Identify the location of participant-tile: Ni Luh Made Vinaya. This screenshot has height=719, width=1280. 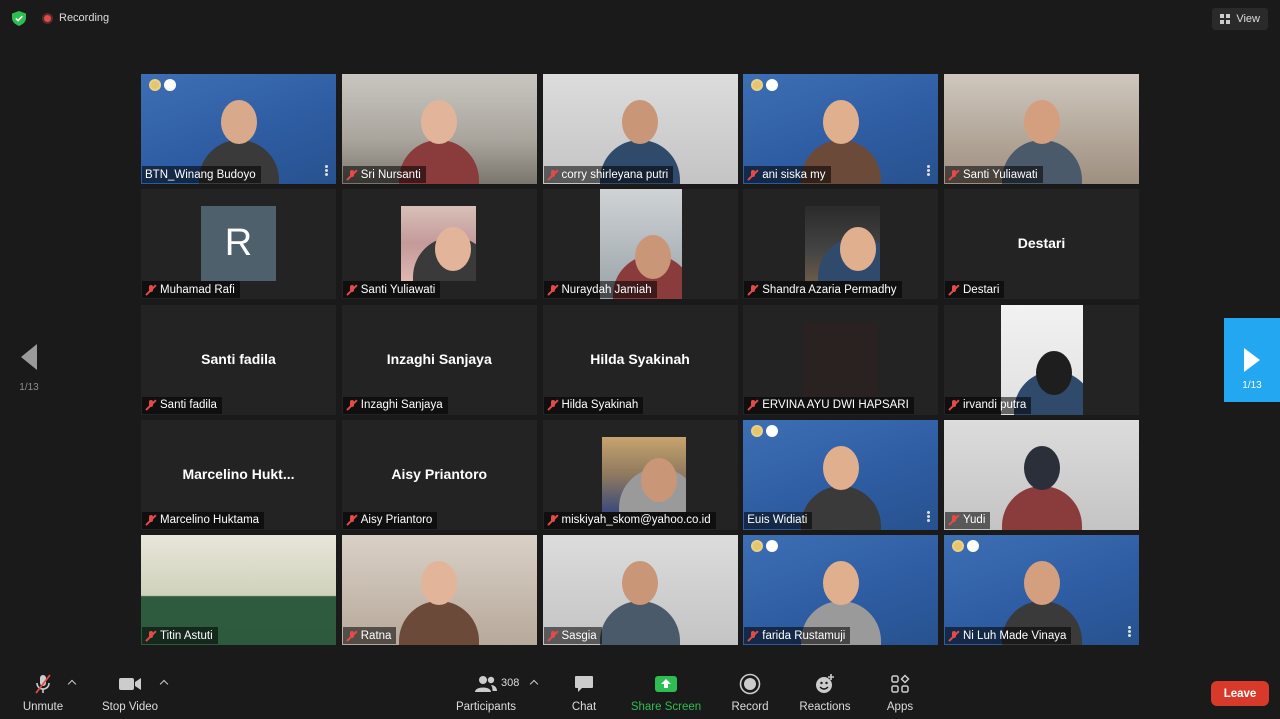
(1041, 590).